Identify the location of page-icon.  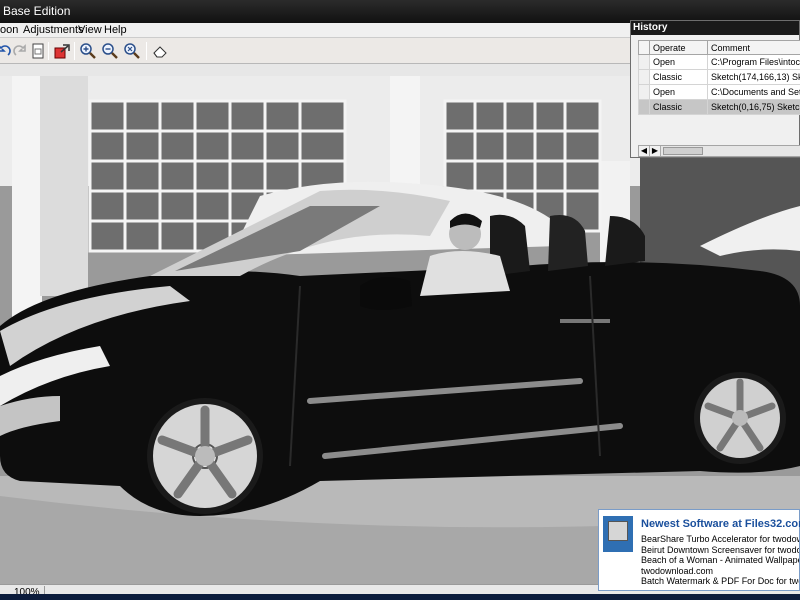
(38, 51).